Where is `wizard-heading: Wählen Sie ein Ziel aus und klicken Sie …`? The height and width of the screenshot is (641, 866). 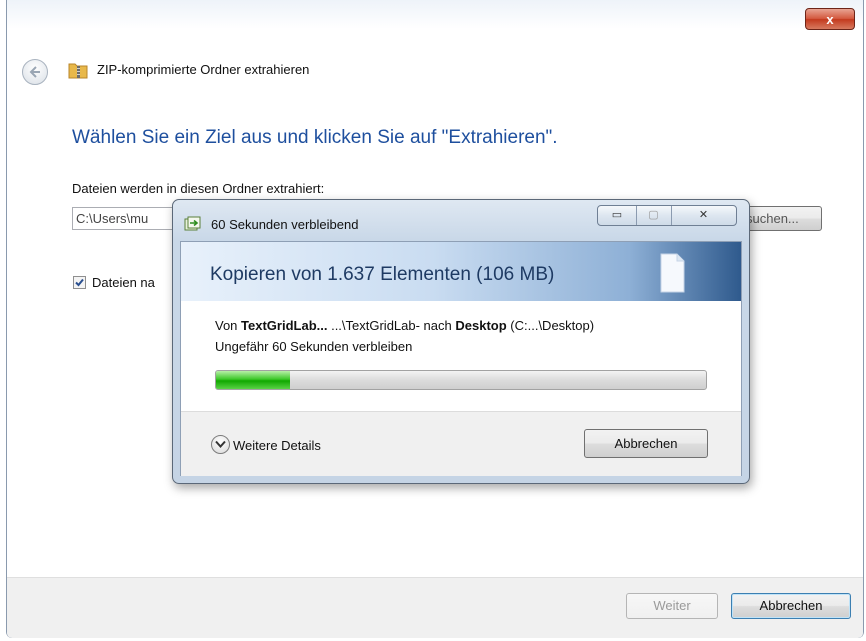 wizard-heading: Wählen Sie ein Ziel aus und klicken Sie … is located at coordinates (315, 137).